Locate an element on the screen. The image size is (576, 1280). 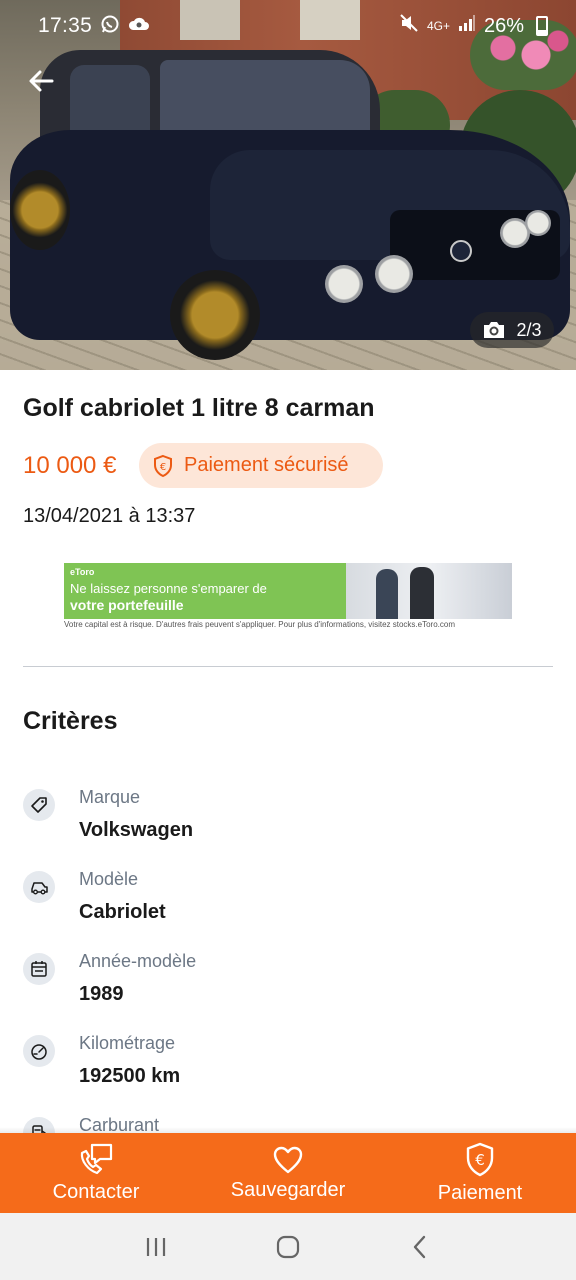
payment-label: Paiement is located at coordinates (480, 1192).